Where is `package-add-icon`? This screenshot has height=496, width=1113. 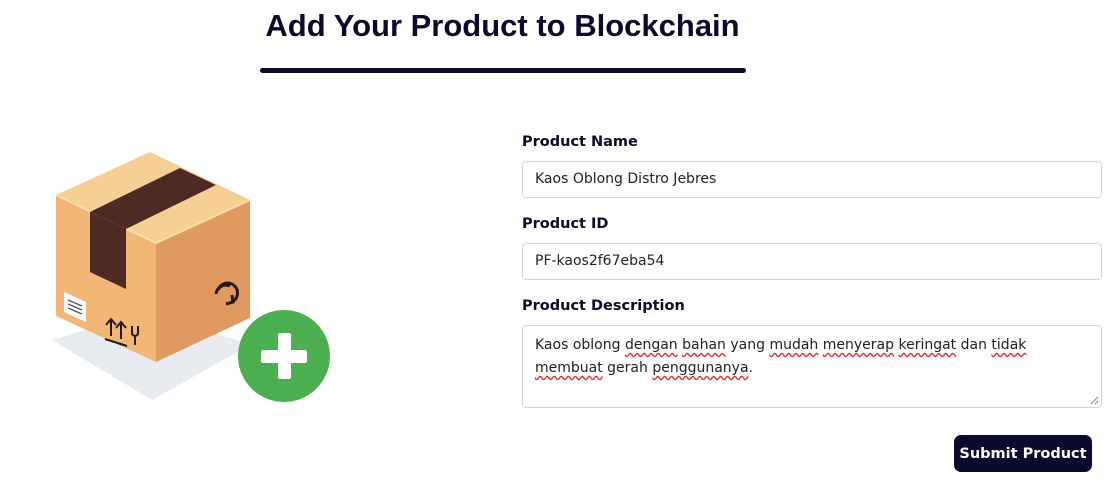 package-add-icon is located at coordinates (190, 275).